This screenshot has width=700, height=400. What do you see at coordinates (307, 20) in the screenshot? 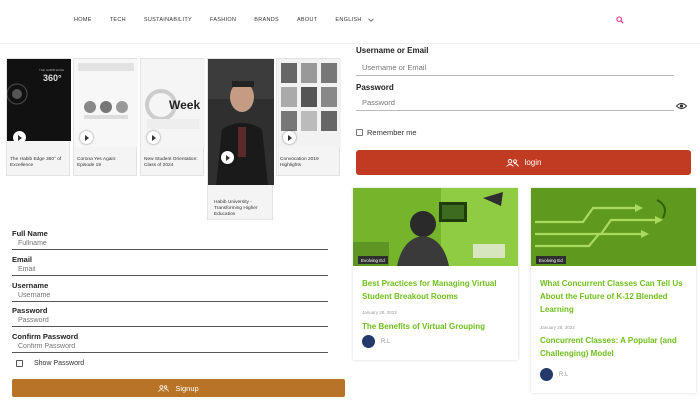
I see `nav-item-about: ABOUT` at bounding box center [307, 20].